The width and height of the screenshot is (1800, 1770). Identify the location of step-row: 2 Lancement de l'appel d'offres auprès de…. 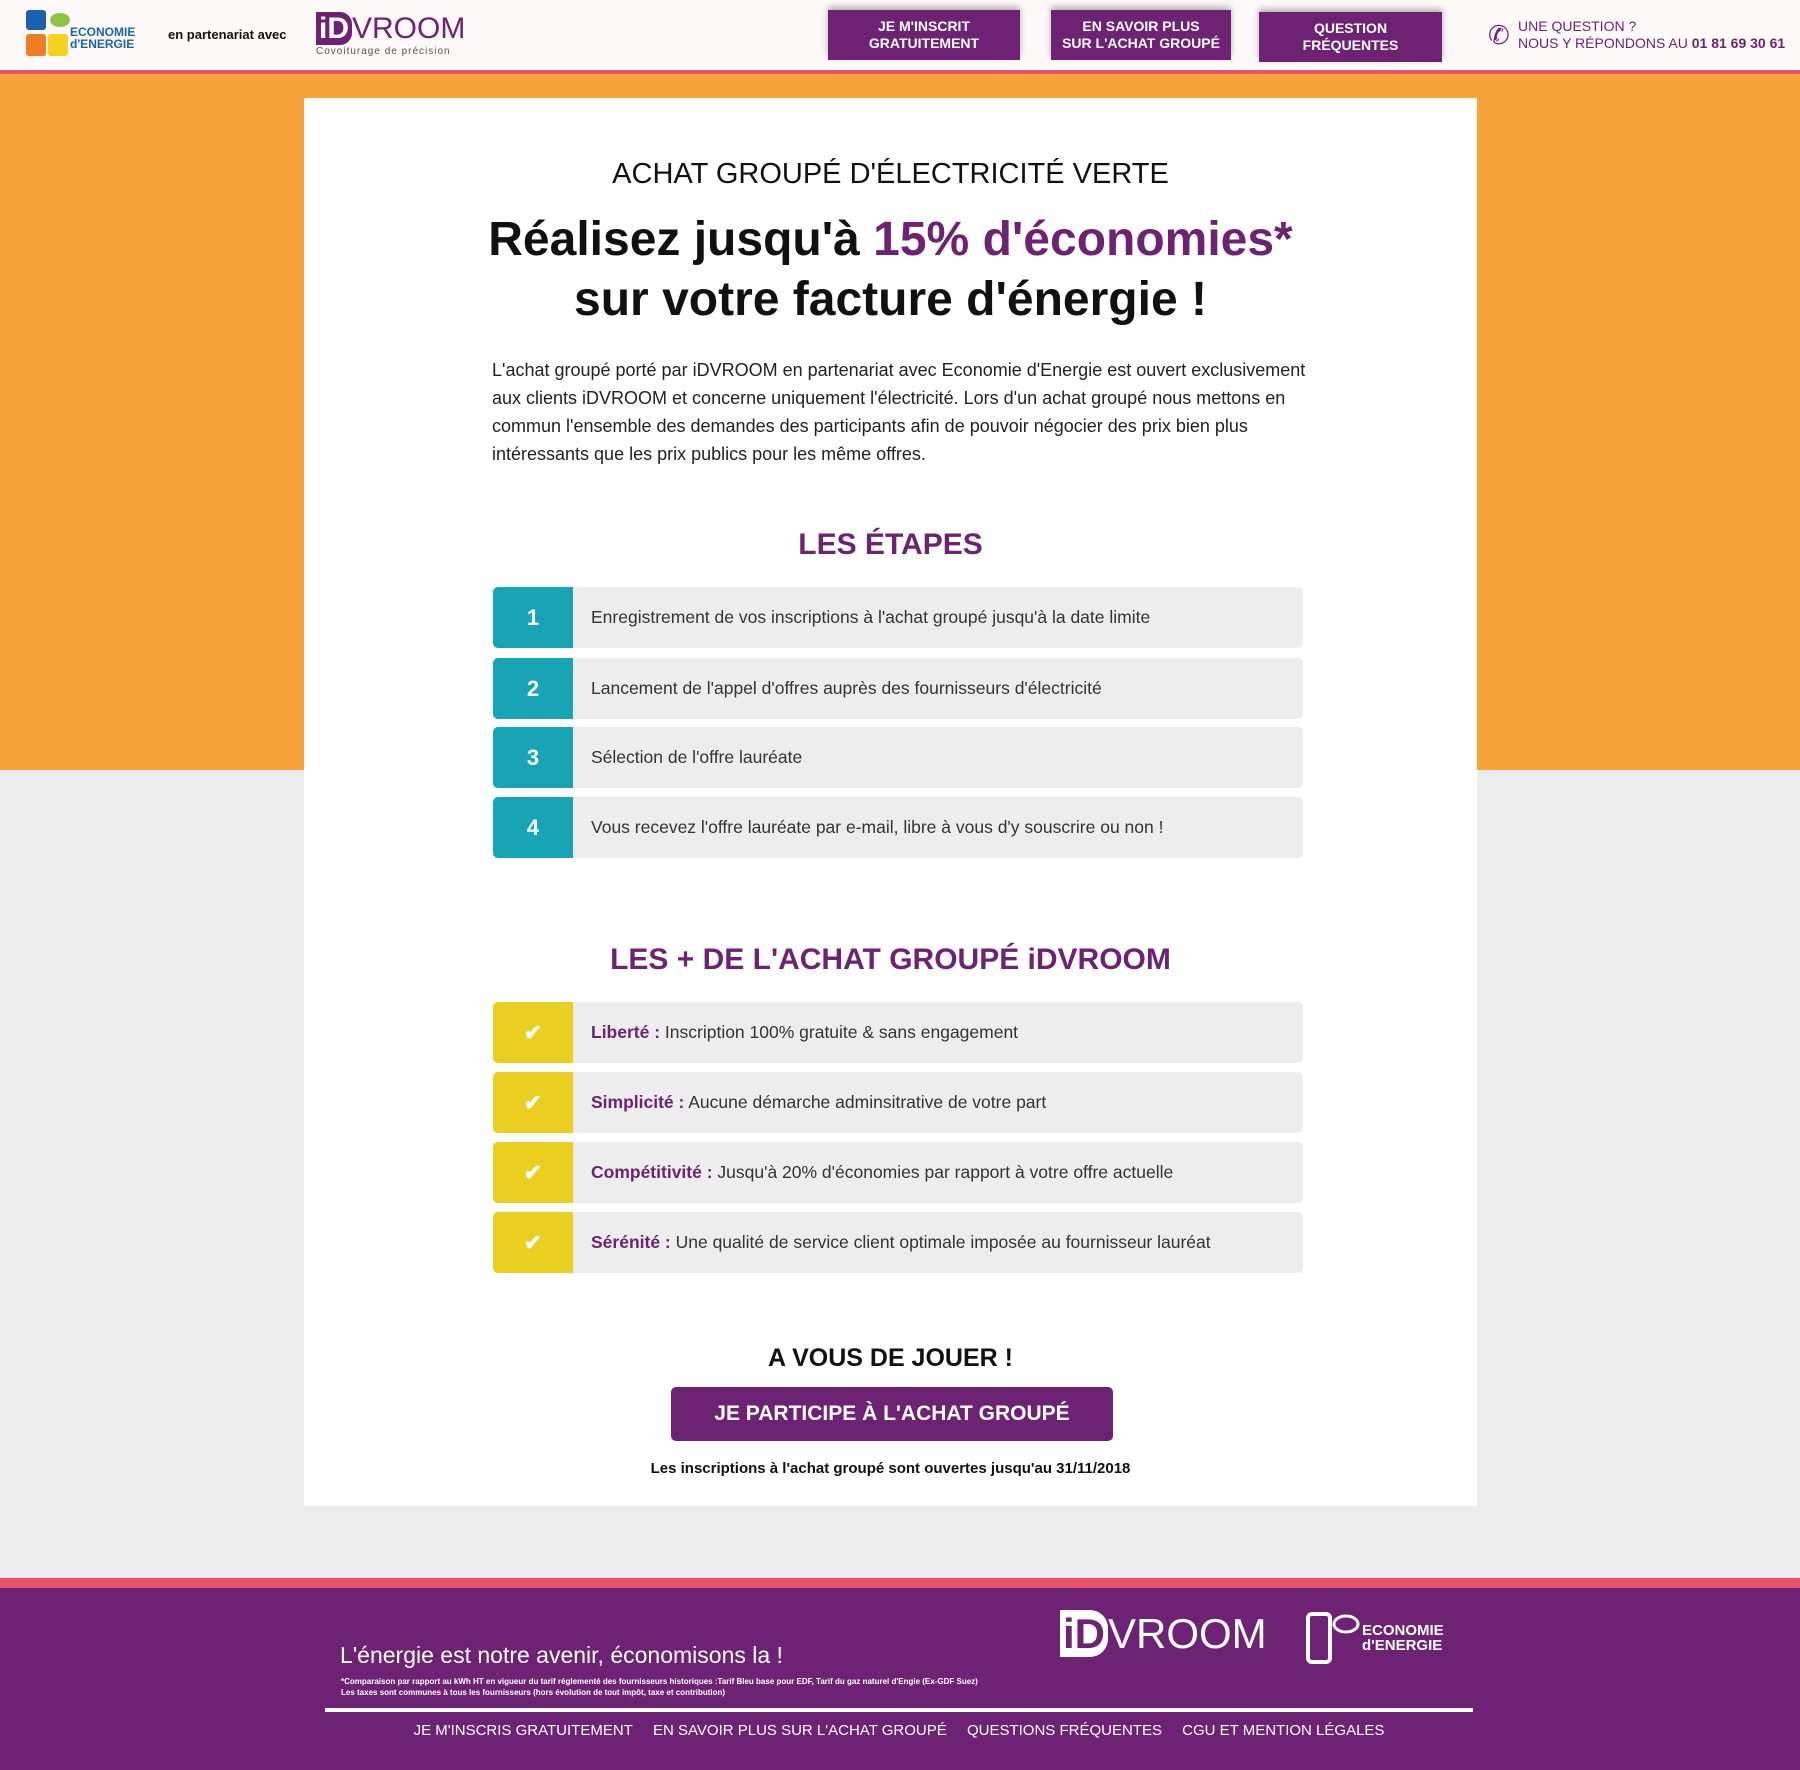
(898, 688).